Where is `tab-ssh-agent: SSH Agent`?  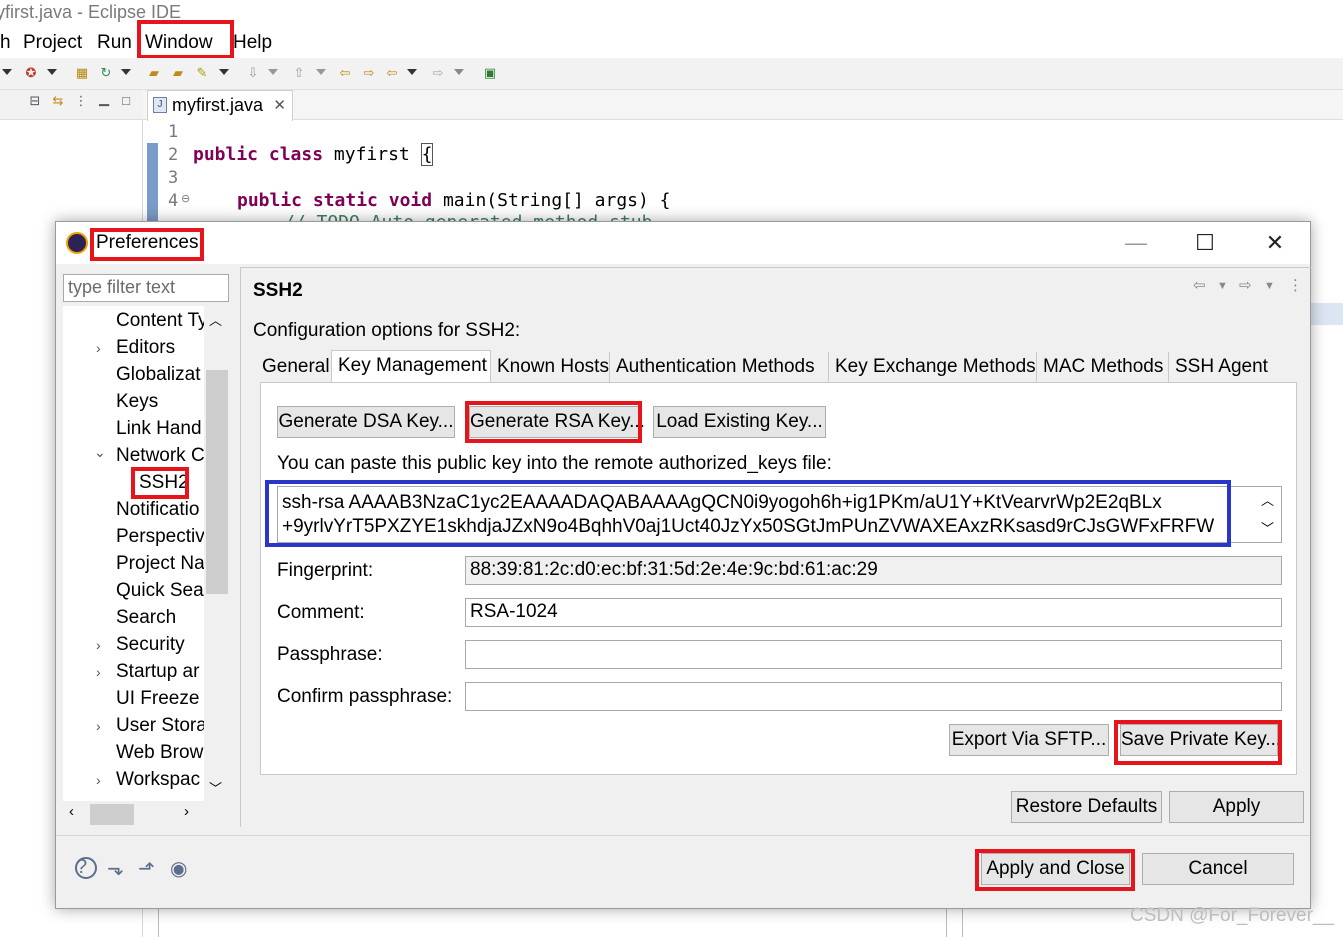
tab-ssh-agent: SSH Agent is located at coordinates (1220, 367).